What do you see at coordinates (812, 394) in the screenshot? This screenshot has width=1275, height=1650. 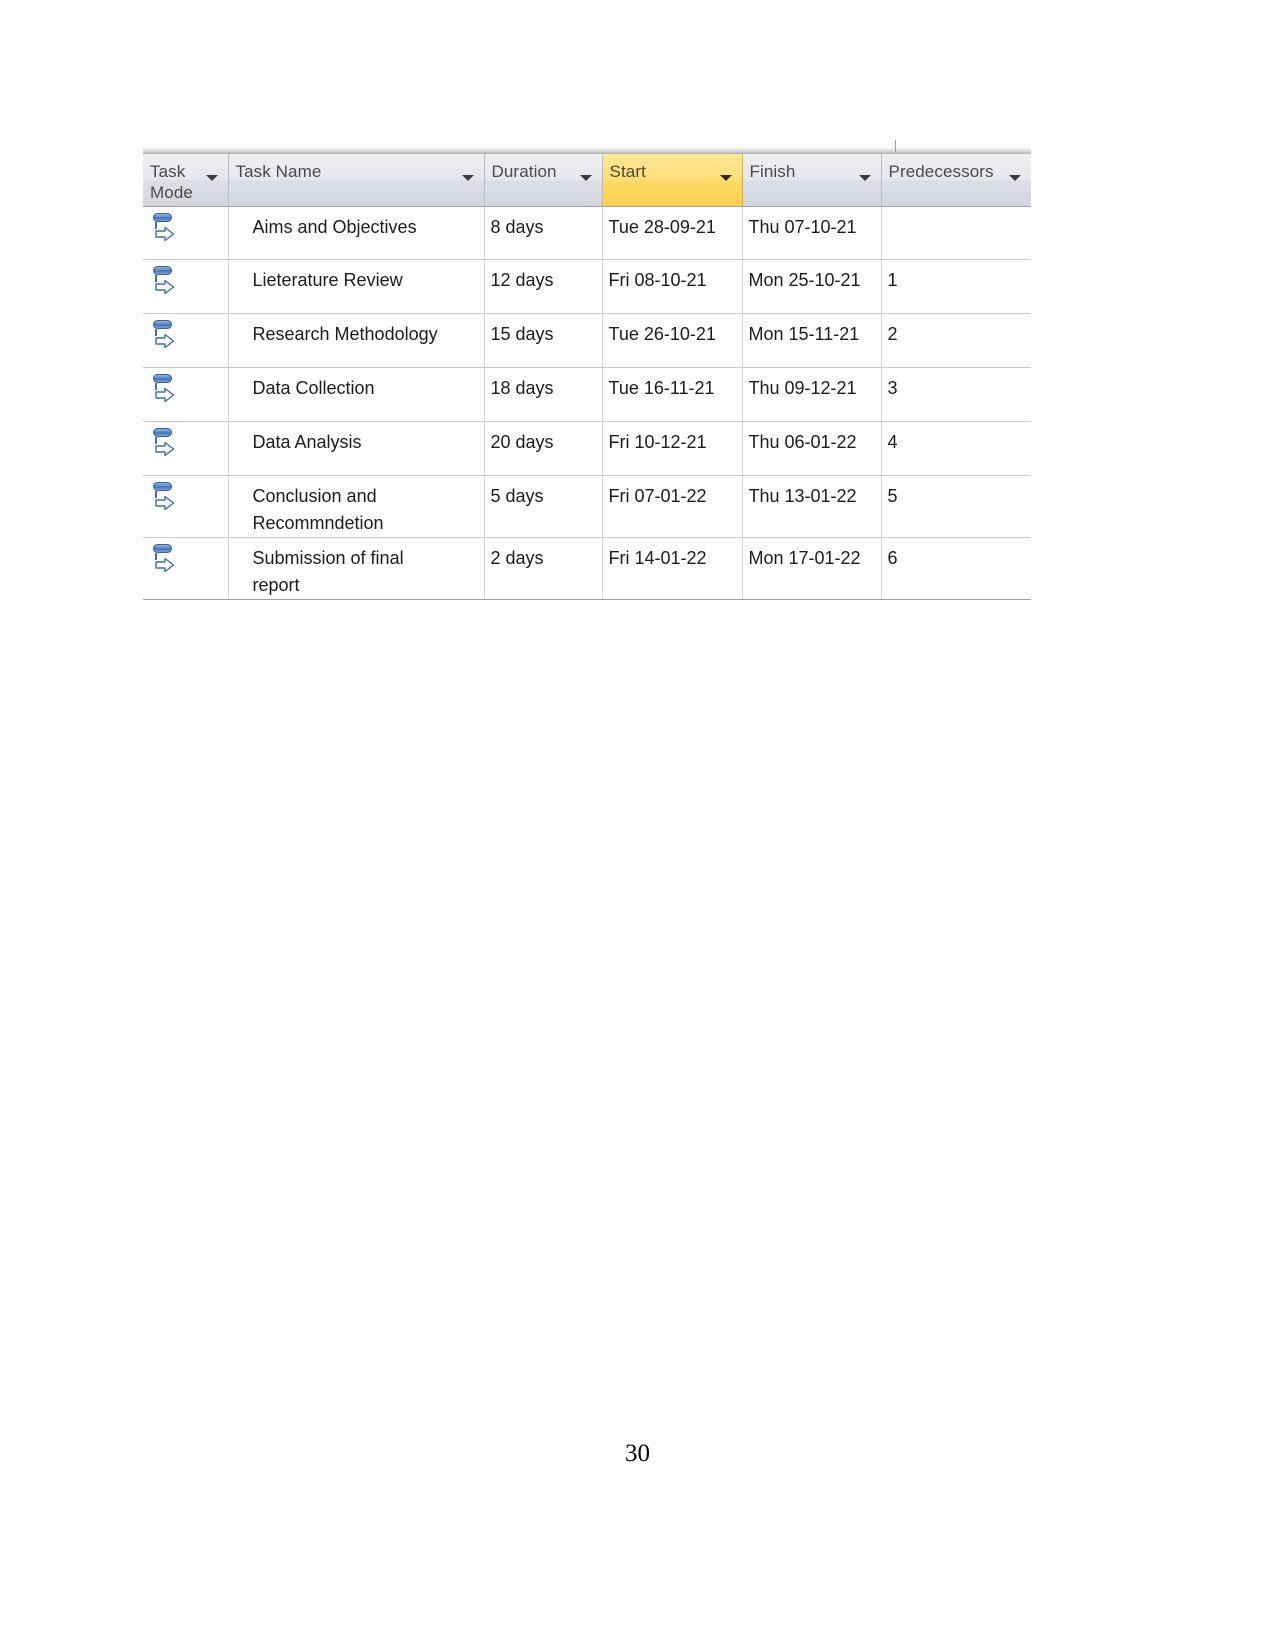 I see `cell-finish: Thu 09-12-21` at bounding box center [812, 394].